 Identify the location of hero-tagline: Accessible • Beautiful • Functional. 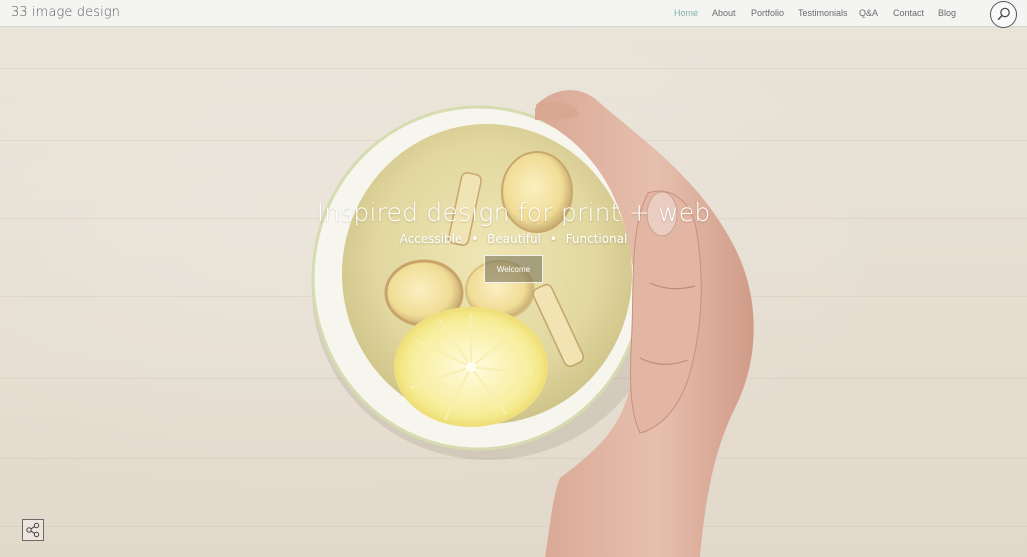
(513, 239).